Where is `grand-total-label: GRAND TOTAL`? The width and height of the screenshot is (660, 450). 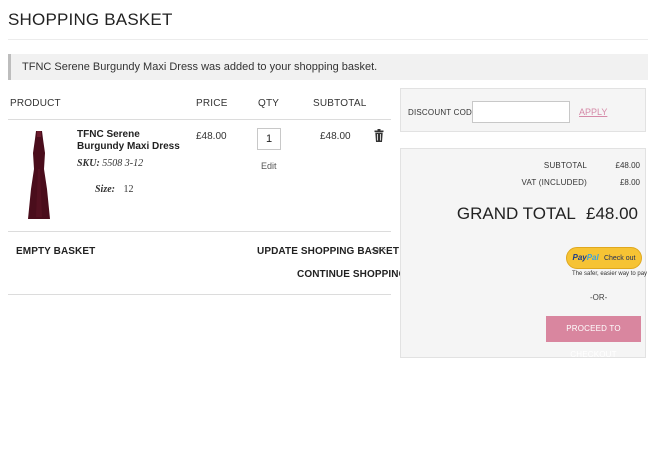
grand-total-label: GRAND TOTAL is located at coordinates (516, 213).